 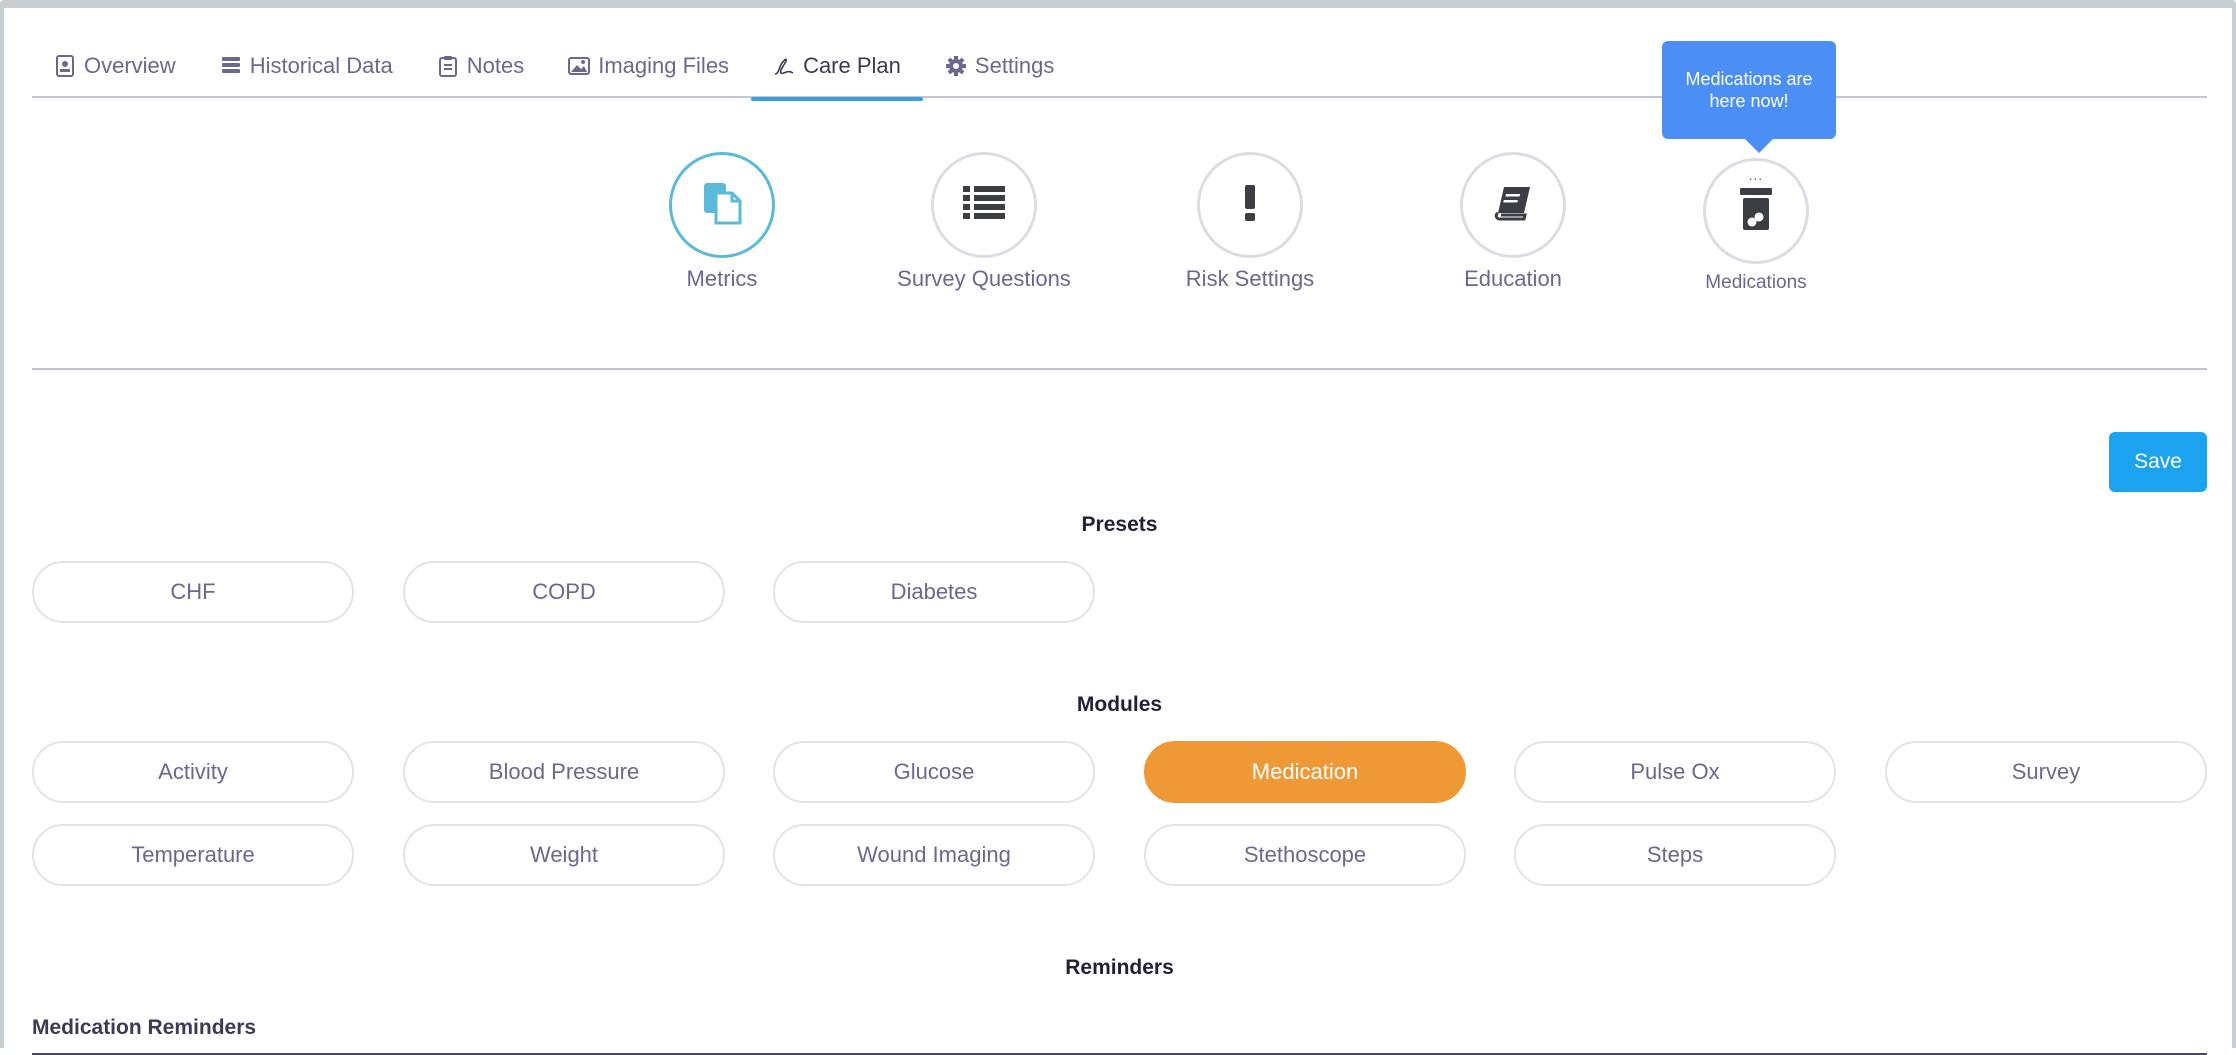 I want to click on module-stethoscope: Stethoscope, so click(x=1305, y=855).